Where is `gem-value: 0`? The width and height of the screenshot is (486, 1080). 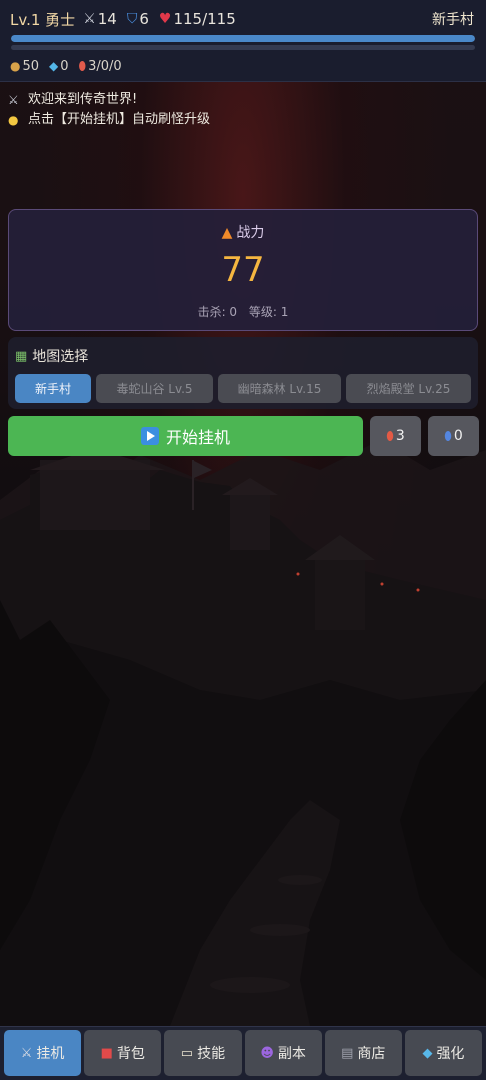
gem-value: 0 is located at coordinates (64, 66).